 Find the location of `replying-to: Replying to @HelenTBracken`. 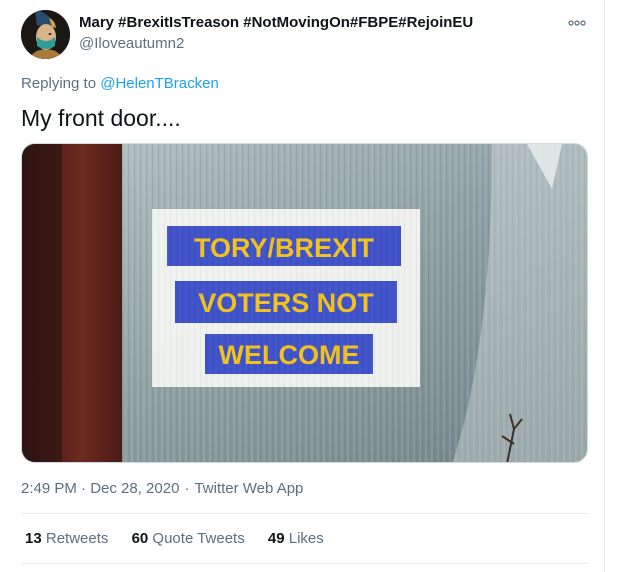

replying-to: Replying to @HelenTBracken is located at coordinates (120, 83).